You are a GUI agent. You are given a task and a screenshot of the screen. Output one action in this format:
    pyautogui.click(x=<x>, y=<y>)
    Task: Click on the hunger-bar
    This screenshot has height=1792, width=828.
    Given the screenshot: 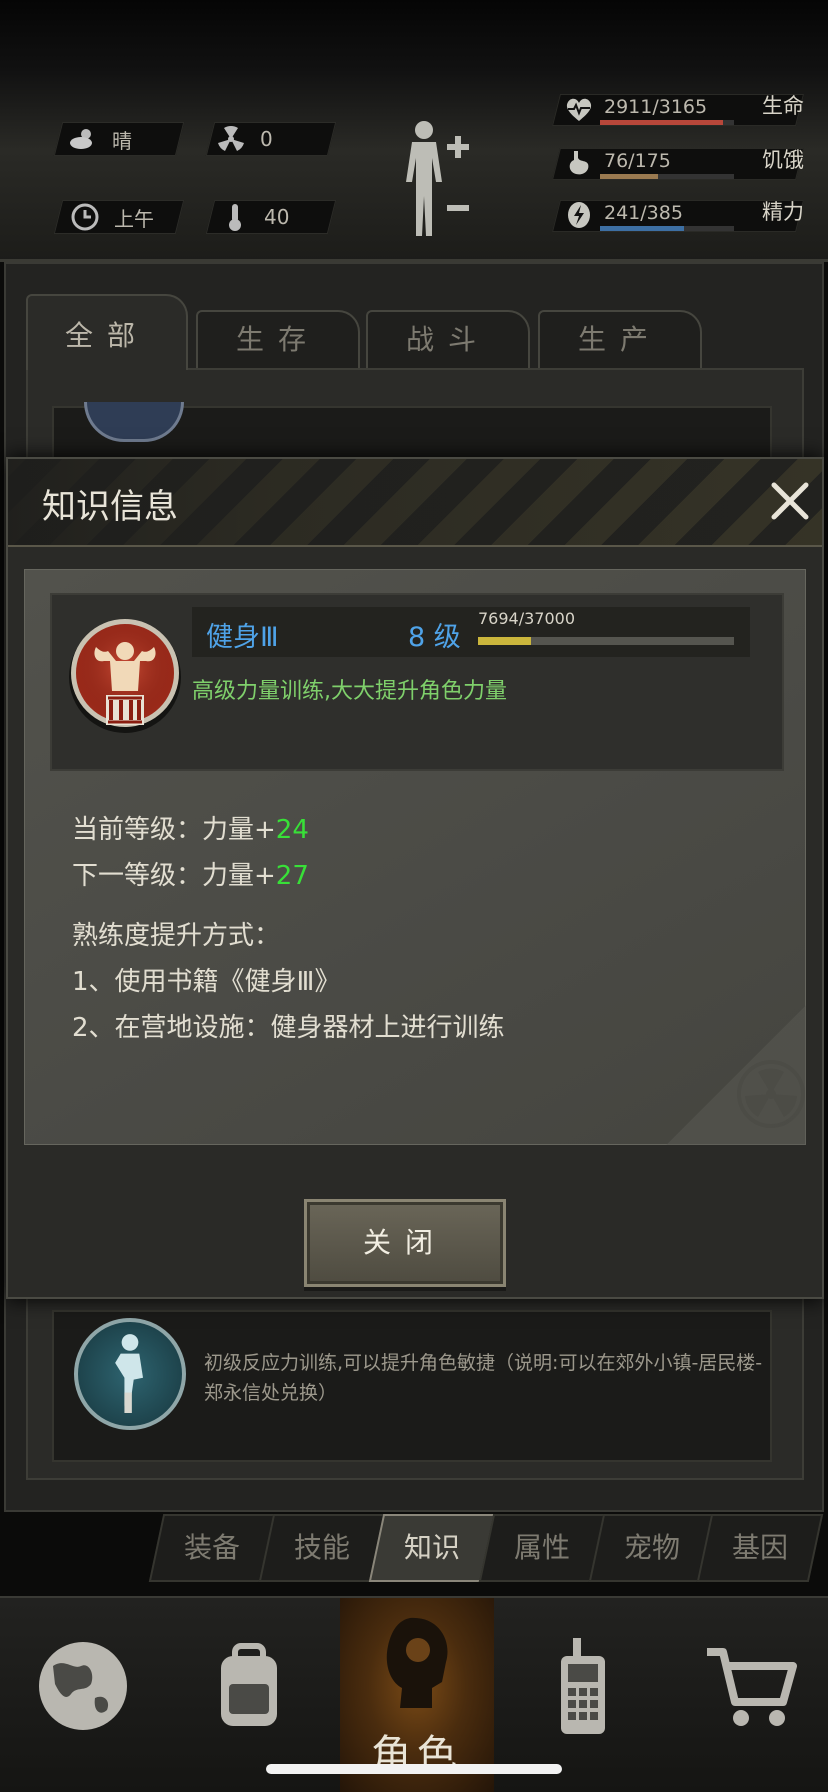 What is the action you would take?
    pyautogui.click(x=667, y=176)
    